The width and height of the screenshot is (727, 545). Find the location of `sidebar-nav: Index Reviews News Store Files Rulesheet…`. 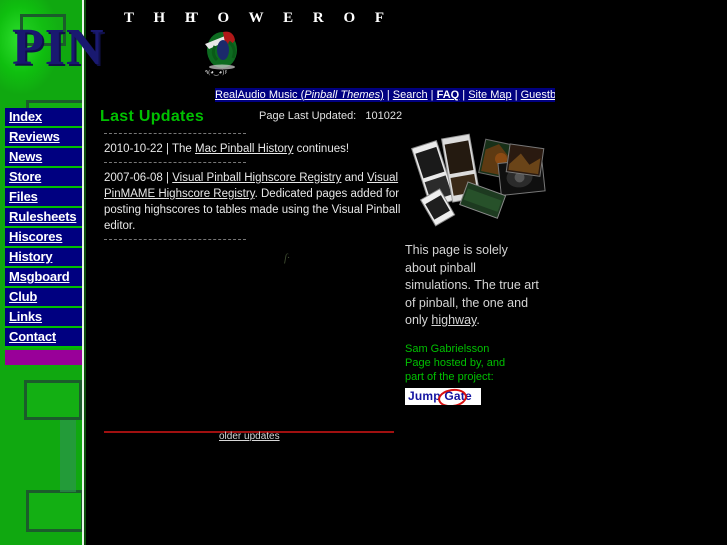

sidebar-nav: Index Reviews News Store Files Rulesheet… is located at coordinates (43, 236).